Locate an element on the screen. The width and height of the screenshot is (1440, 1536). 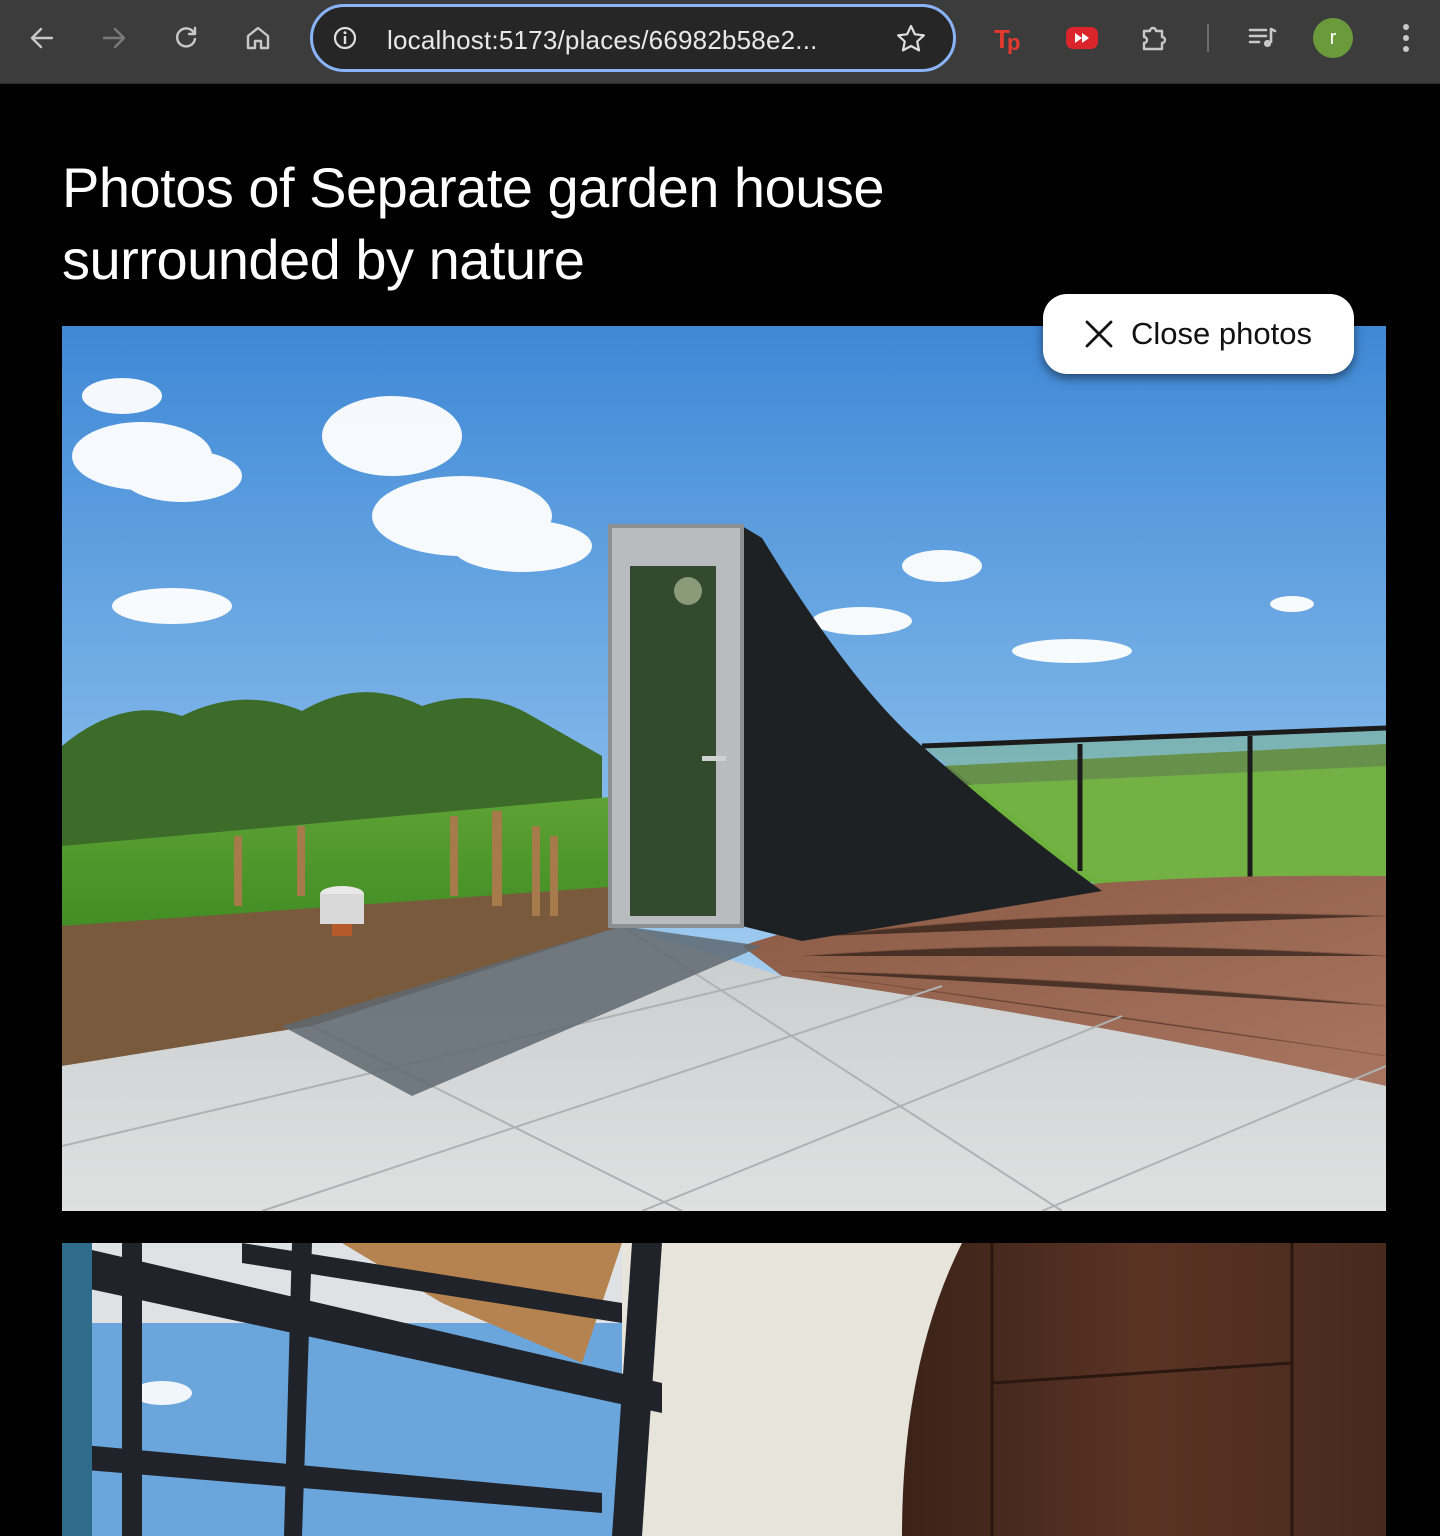
home-icon is located at coordinates (258, 38).